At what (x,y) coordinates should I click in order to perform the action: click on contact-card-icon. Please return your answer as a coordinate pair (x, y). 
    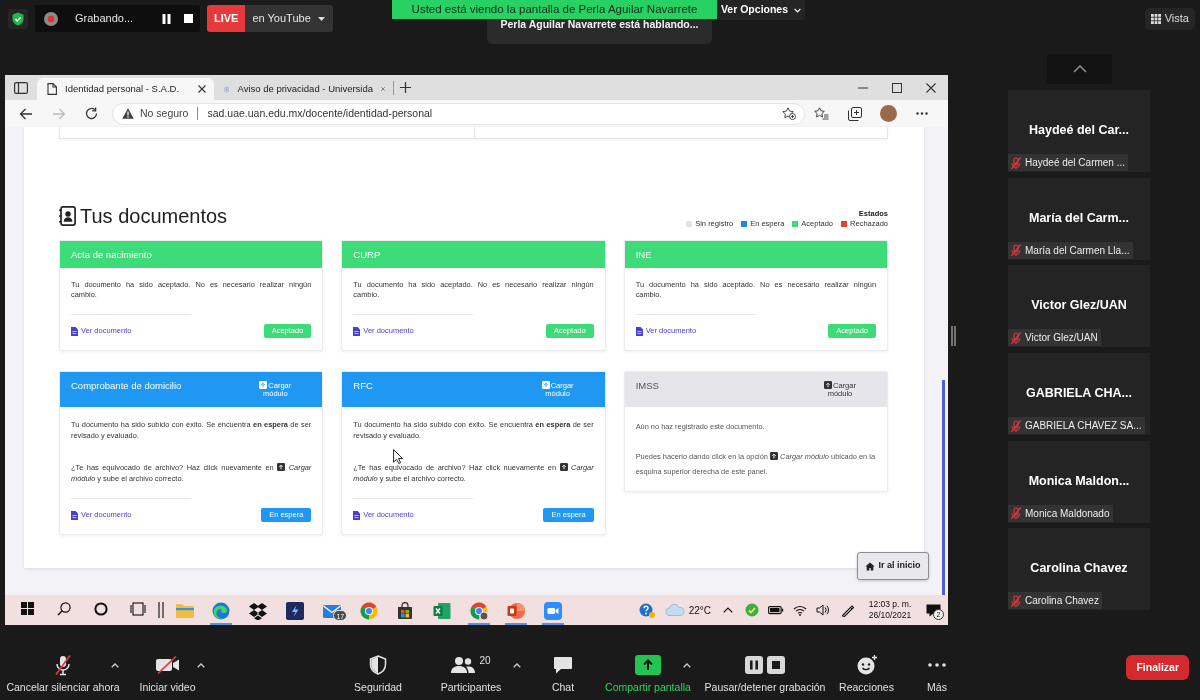
    Looking at the image, I should click on (67, 216).